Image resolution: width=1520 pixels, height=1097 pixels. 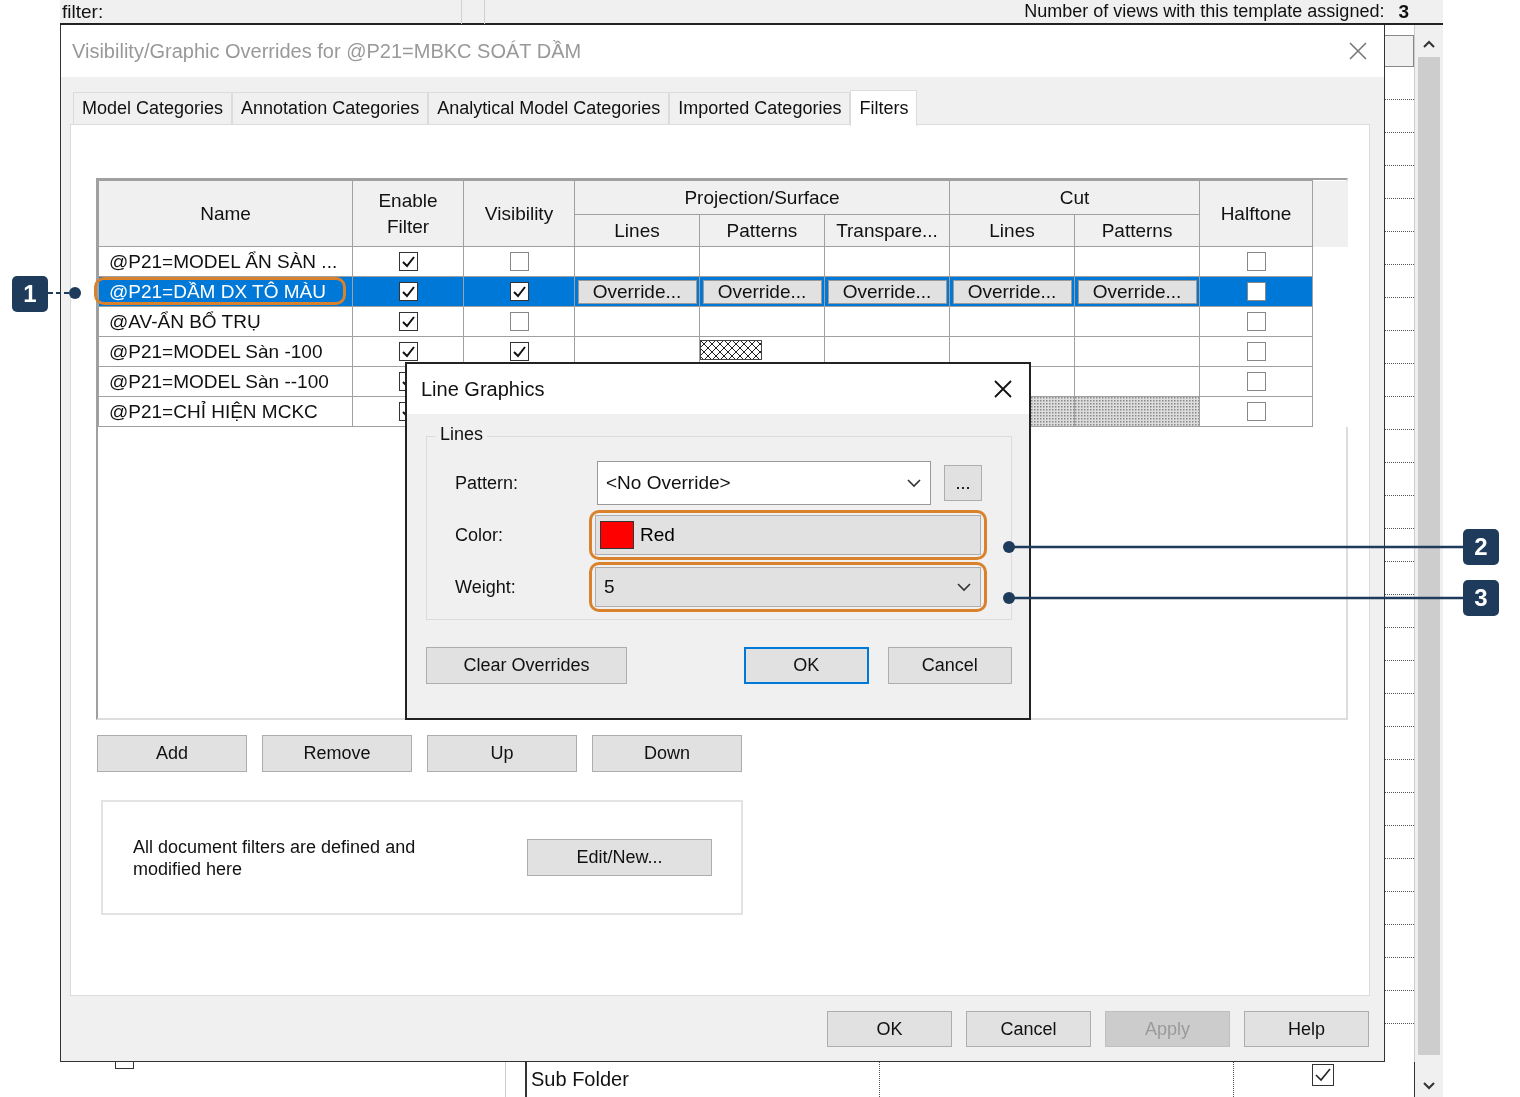 What do you see at coordinates (1256, 213) in the screenshot?
I see `column-header: Halftone` at bounding box center [1256, 213].